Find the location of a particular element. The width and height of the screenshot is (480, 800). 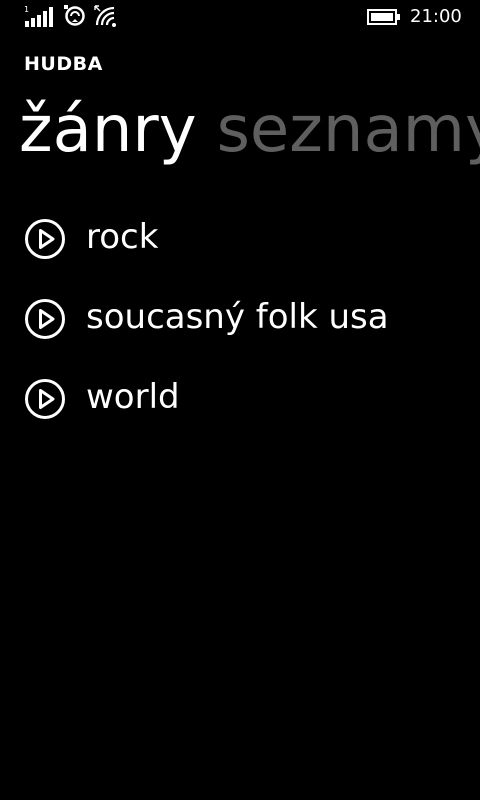

svg-text: 1 is located at coordinates (26, 9).